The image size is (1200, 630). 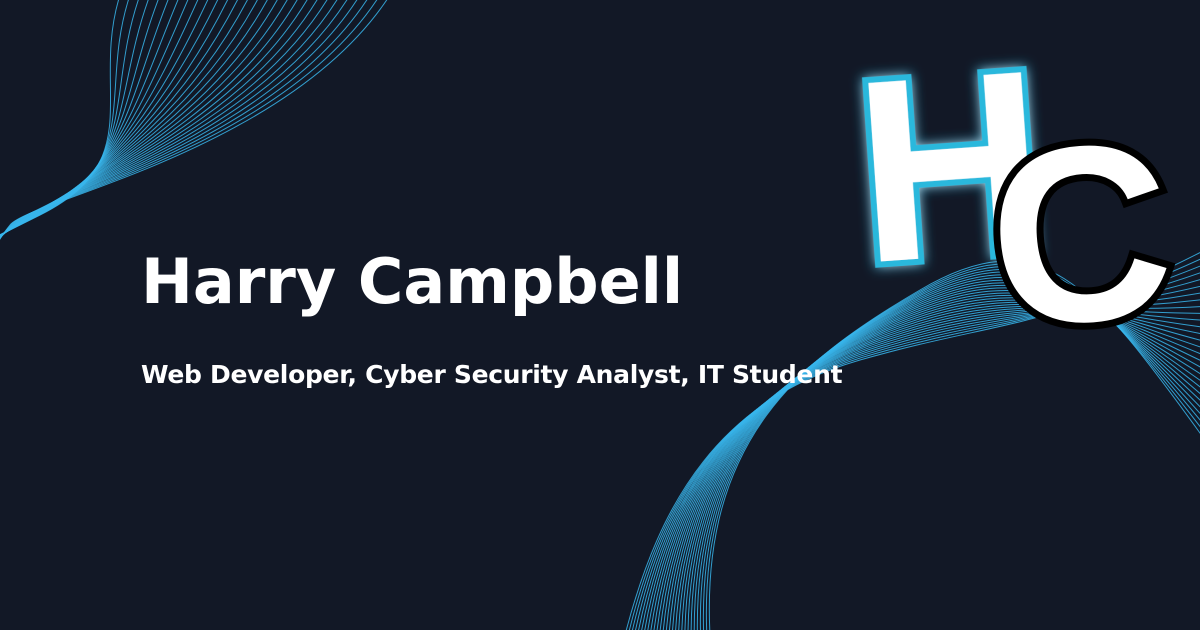 I want to click on logo-letter-c: C, so click(x=1081, y=219).